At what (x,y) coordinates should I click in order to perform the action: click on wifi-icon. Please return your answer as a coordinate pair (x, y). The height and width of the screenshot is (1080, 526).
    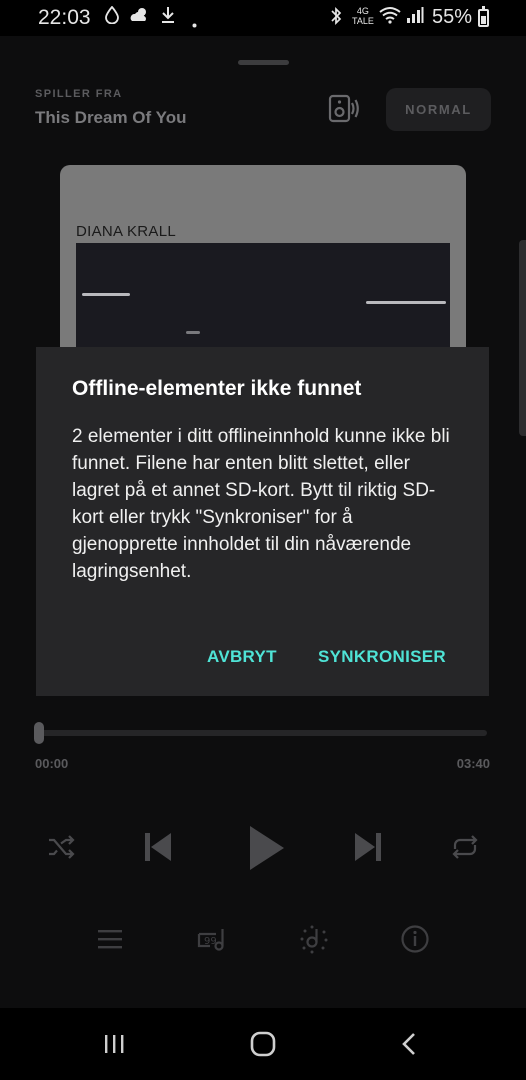
    Looking at the image, I should click on (390, 17).